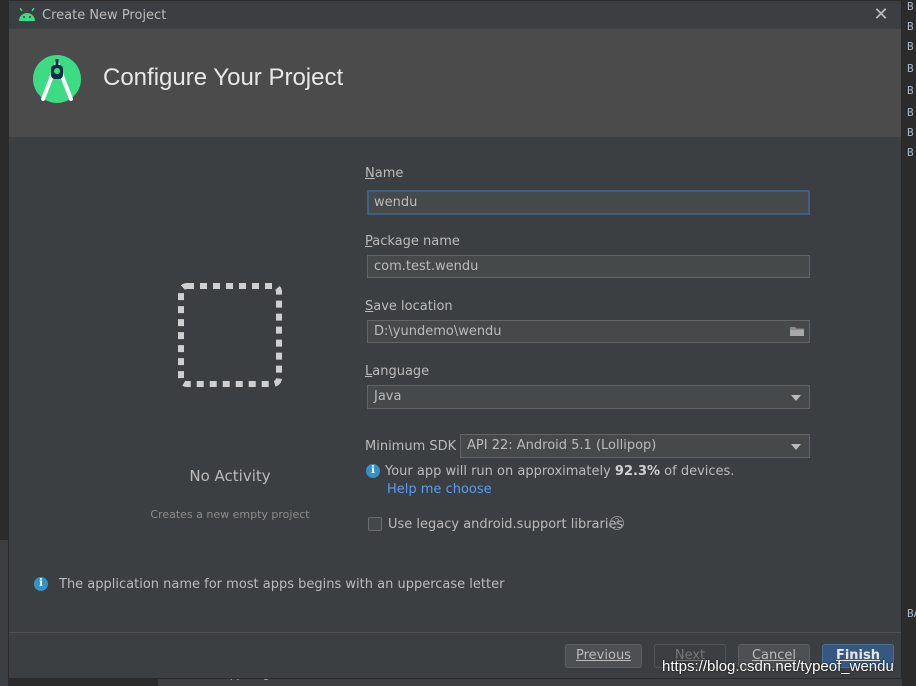 This screenshot has height=686, width=916. I want to click on template-description: Creates a new empty project, so click(230, 514).